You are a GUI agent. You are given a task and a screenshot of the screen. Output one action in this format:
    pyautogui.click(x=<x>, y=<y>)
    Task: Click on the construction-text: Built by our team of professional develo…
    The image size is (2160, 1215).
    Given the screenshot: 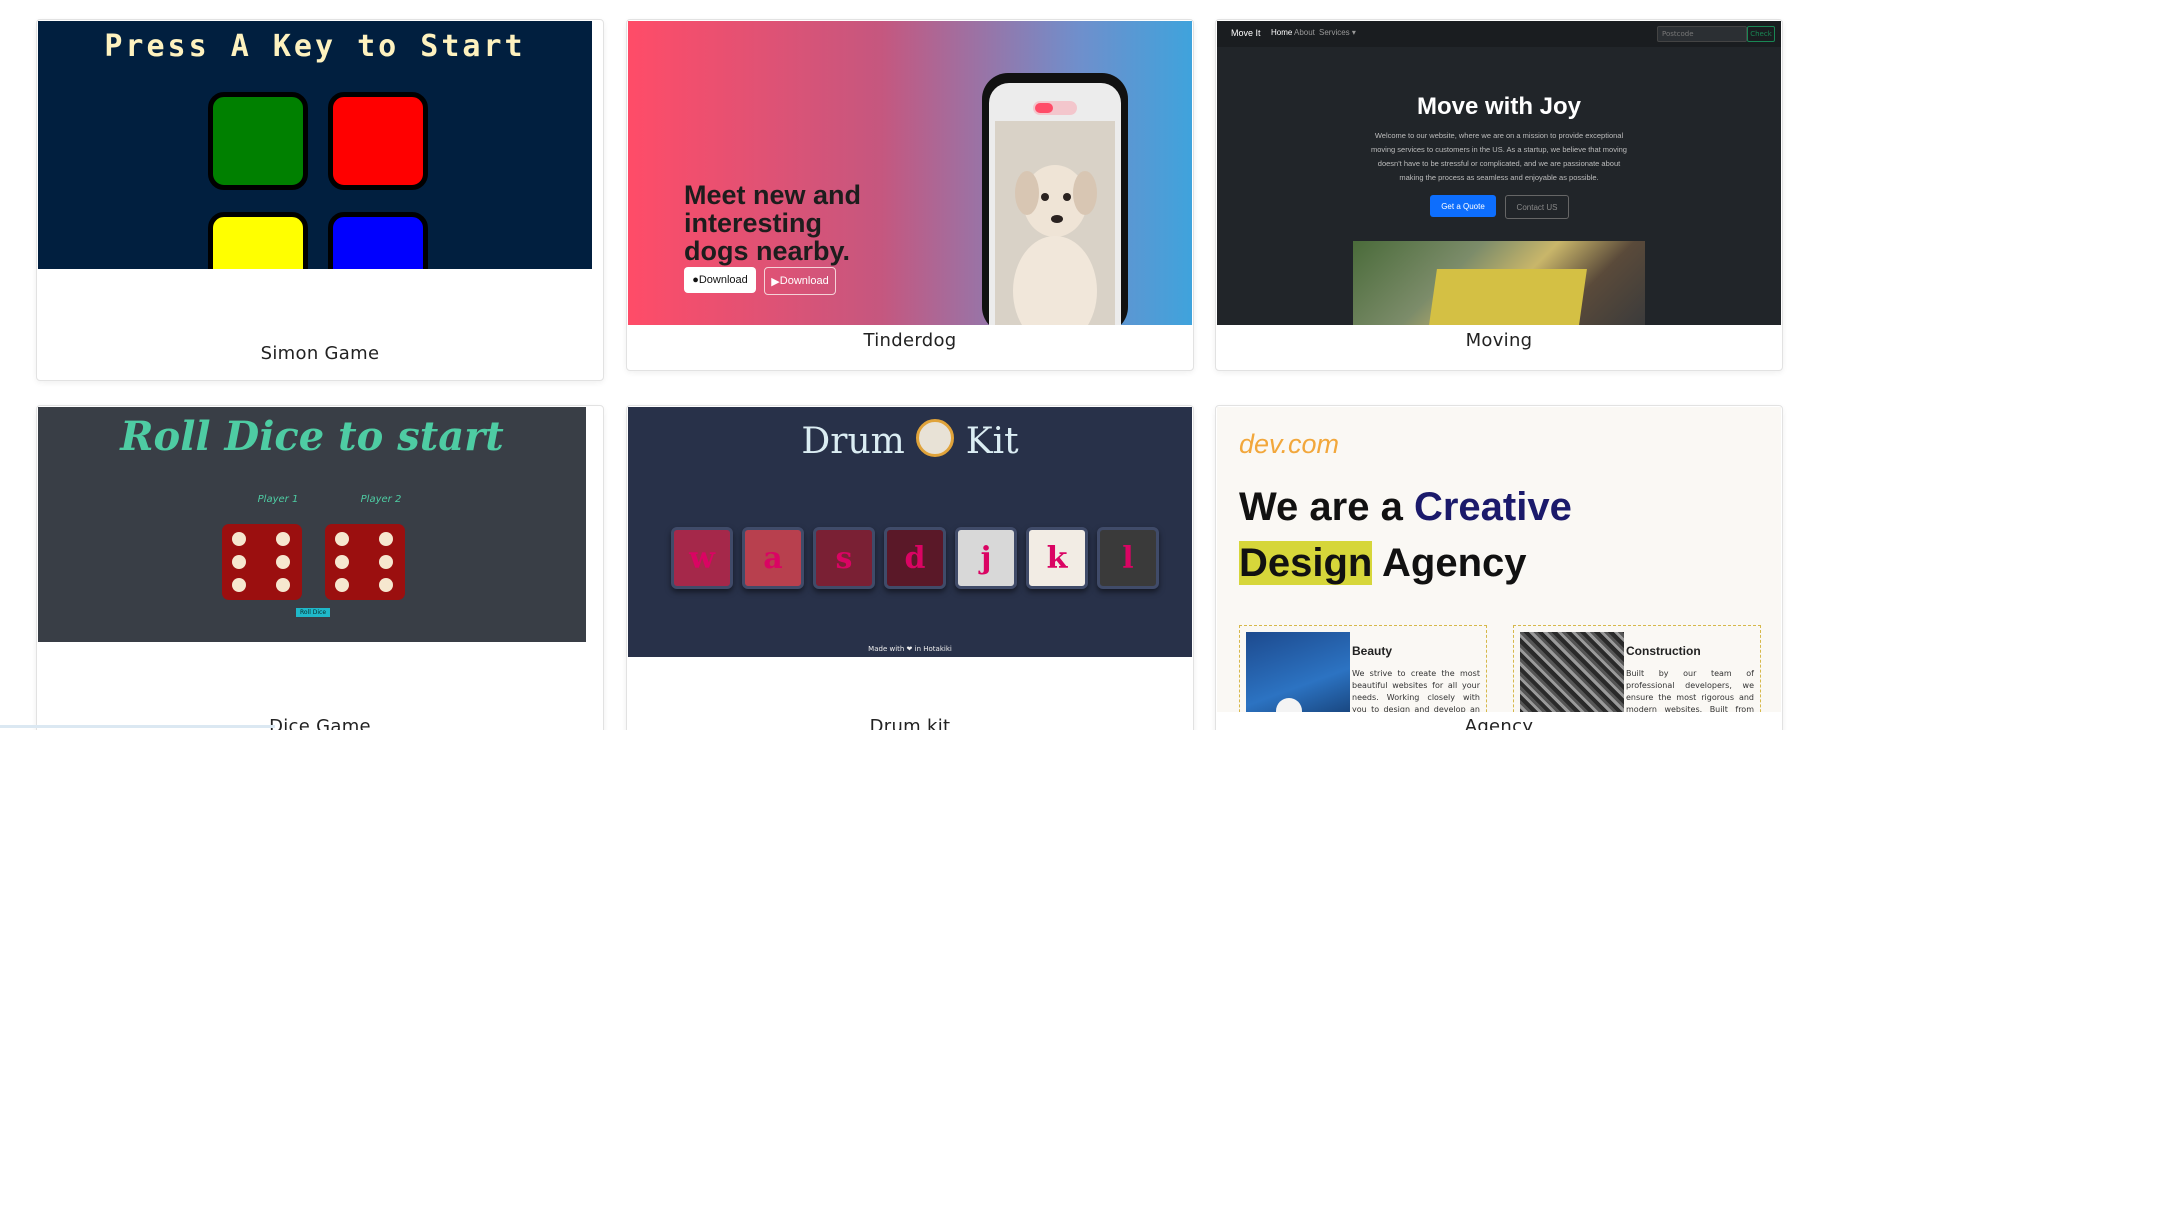 What is the action you would take?
    pyautogui.click(x=1690, y=690)
    